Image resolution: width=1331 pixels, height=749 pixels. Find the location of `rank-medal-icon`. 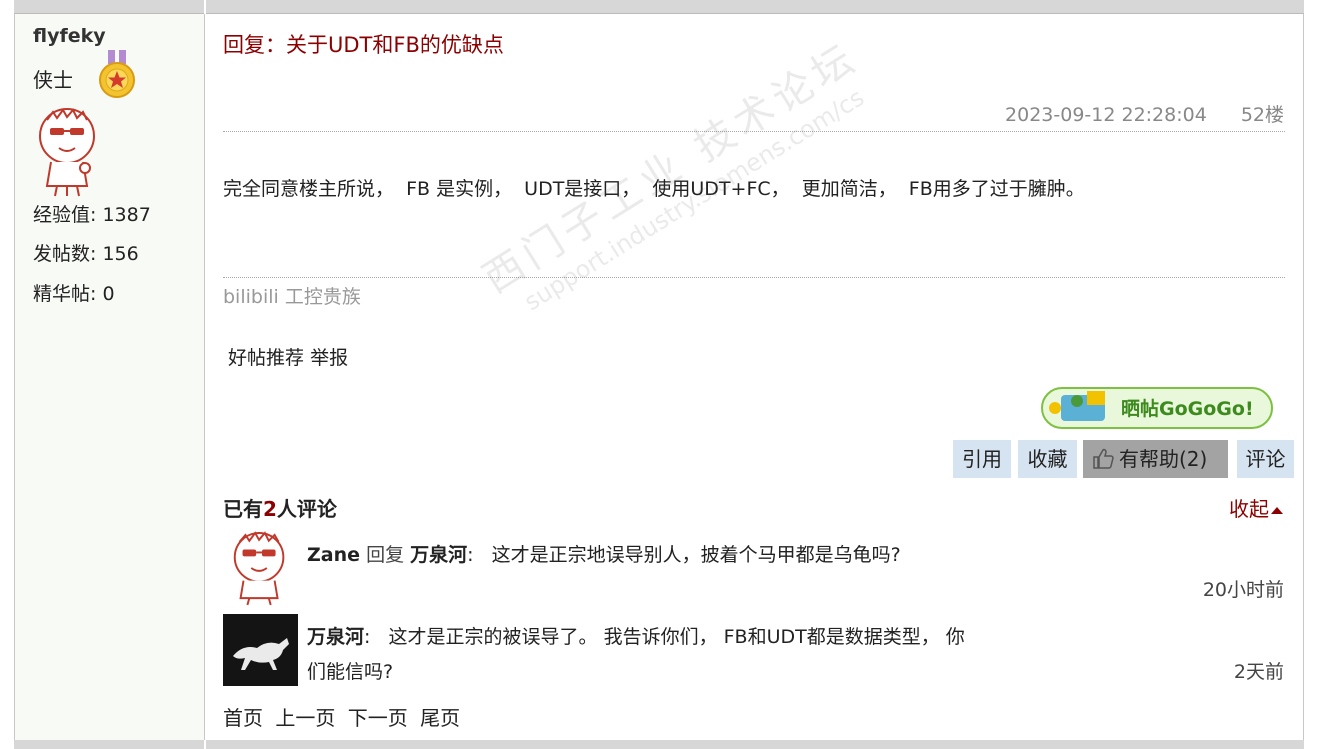

rank-medal-icon is located at coordinates (117, 74).